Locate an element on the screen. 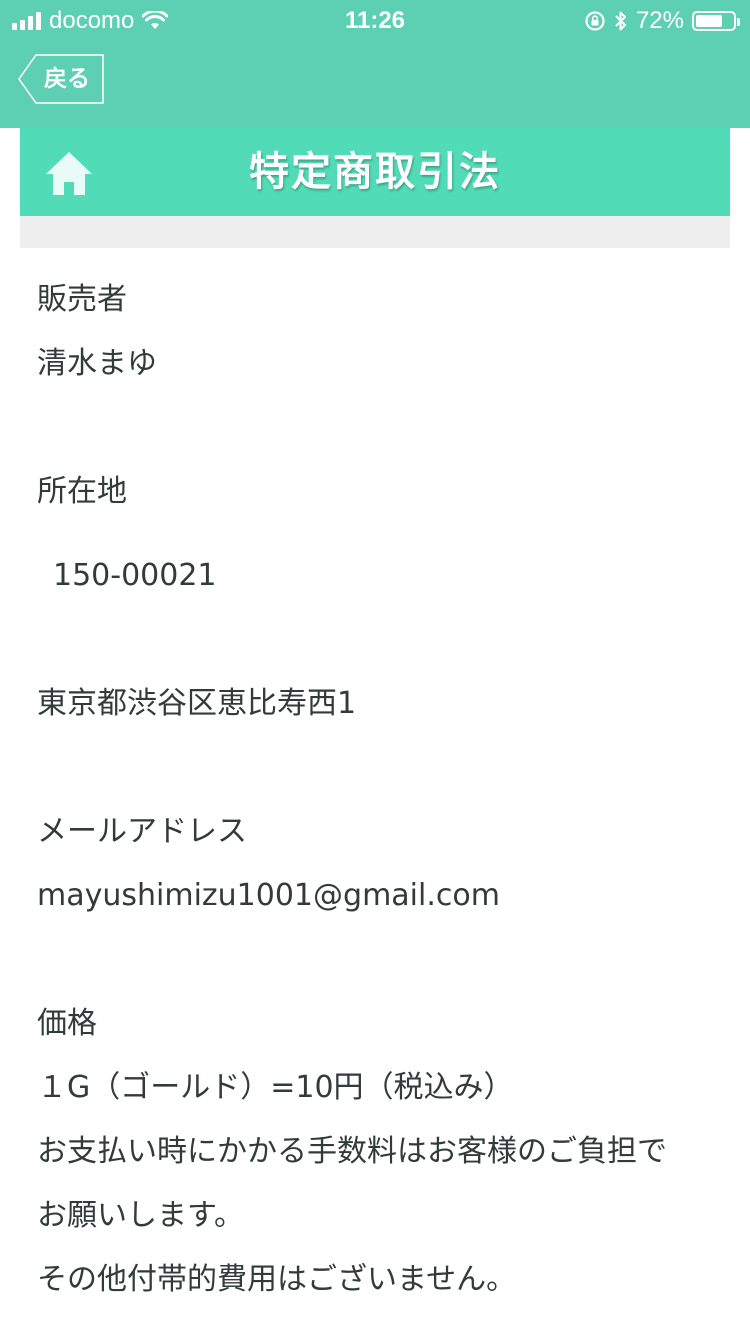 The width and height of the screenshot is (750, 1334). price-fee-note: お支払い時にかかる手数料はお客様のご負担で is located at coordinates (352, 1151).